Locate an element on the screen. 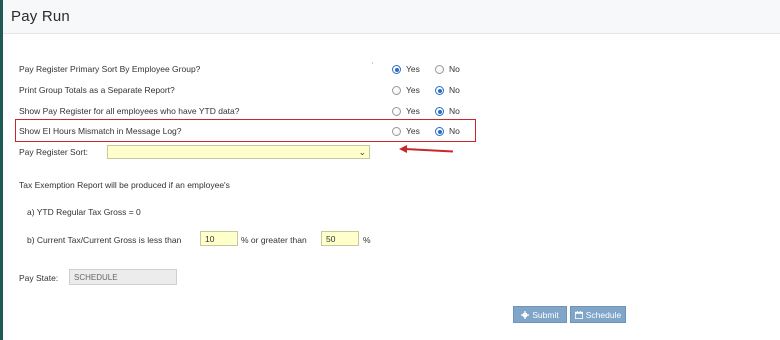 The height and width of the screenshot is (340, 780). pay-state-label: Pay State: is located at coordinates (39, 278).